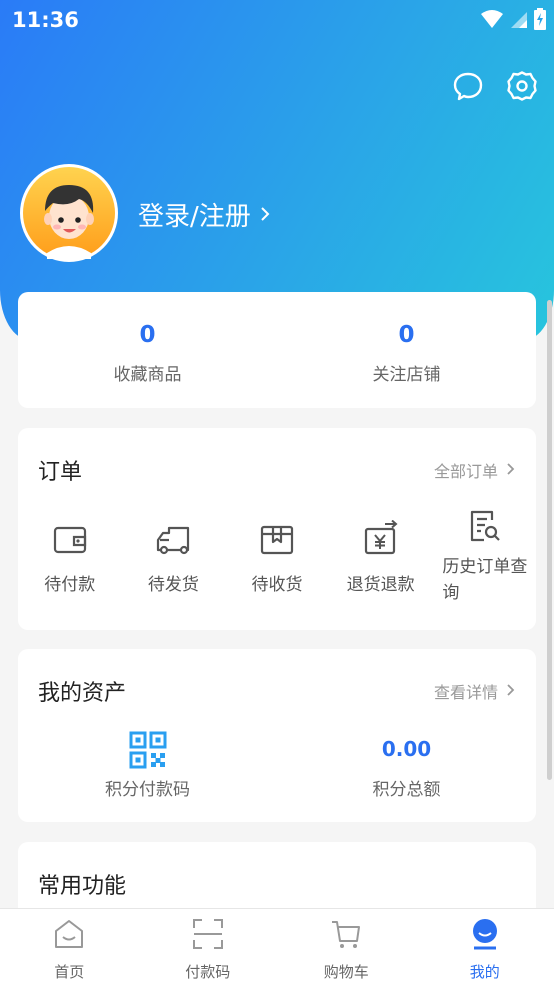 This screenshot has height=984, width=554. I want to click on tab-home: 首页, so click(69, 946).